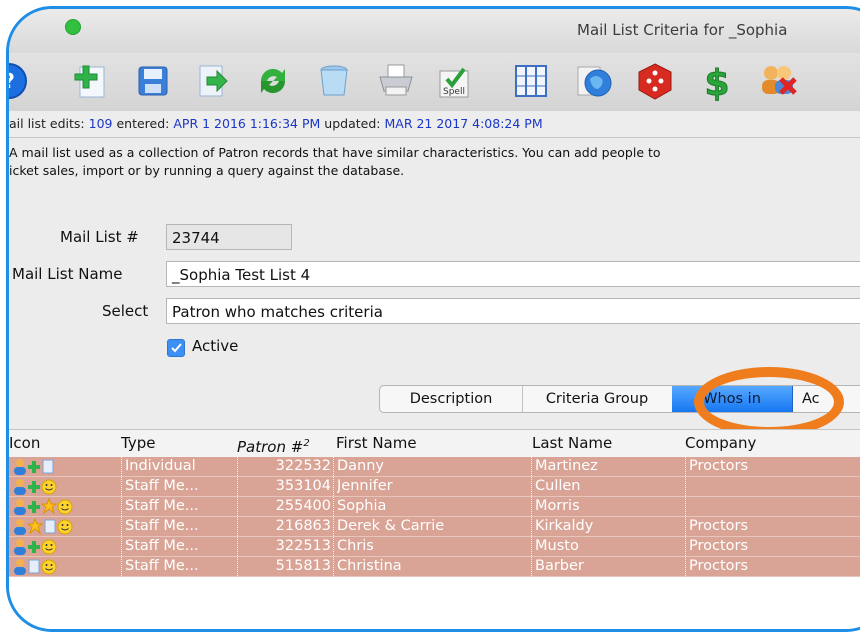 The height and width of the screenshot is (632, 860). Describe the element at coordinates (270, 447) in the screenshot. I see `patron-header-text: Patron #` at that location.